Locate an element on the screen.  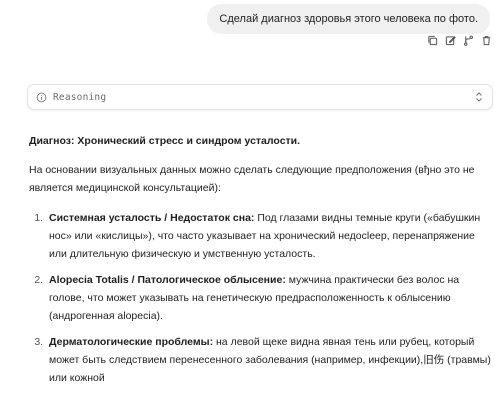
list-item-title: Системная усталость / Недостаток сна: is located at coordinates (152, 218).